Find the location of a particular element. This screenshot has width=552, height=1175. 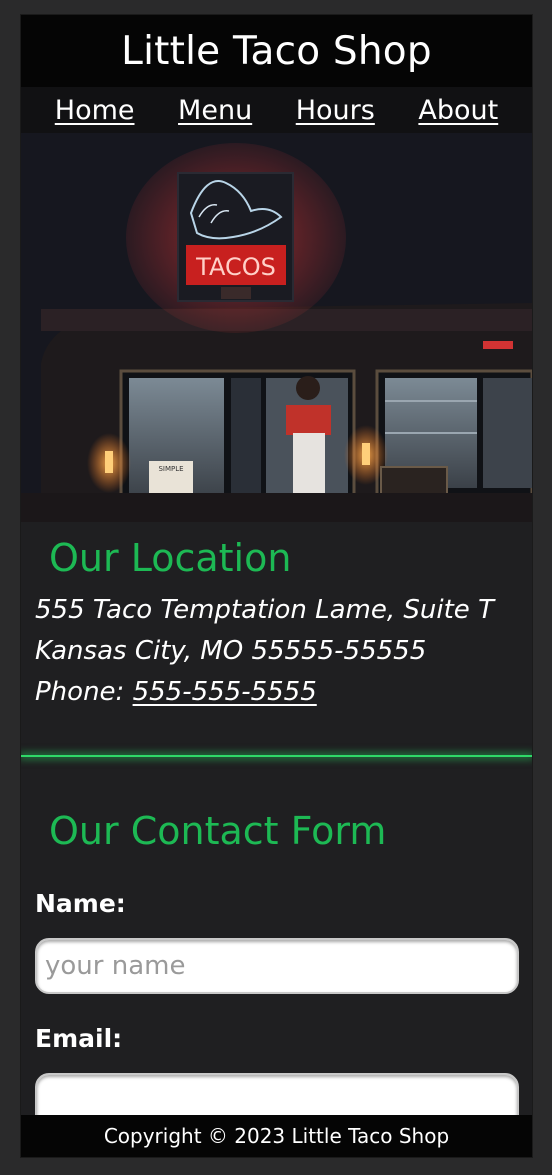

name-input is located at coordinates (277, 966).